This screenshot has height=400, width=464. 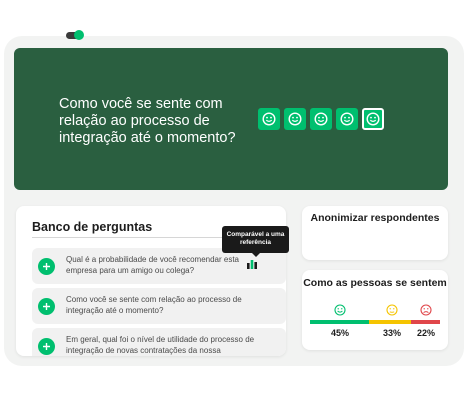 I want to click on anonymize-card: Anonimizar respondentes, so click(x=375, y=233).